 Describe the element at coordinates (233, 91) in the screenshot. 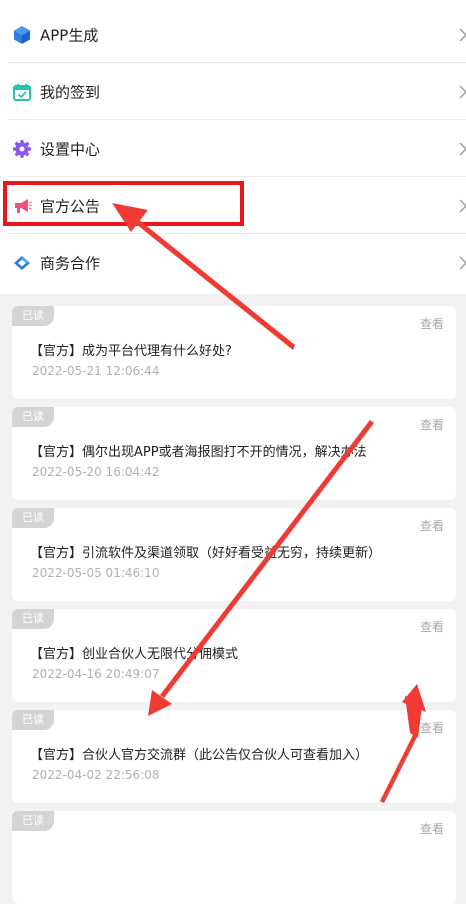

I see `menu-item-my-checkin: 我的签到` at that location.